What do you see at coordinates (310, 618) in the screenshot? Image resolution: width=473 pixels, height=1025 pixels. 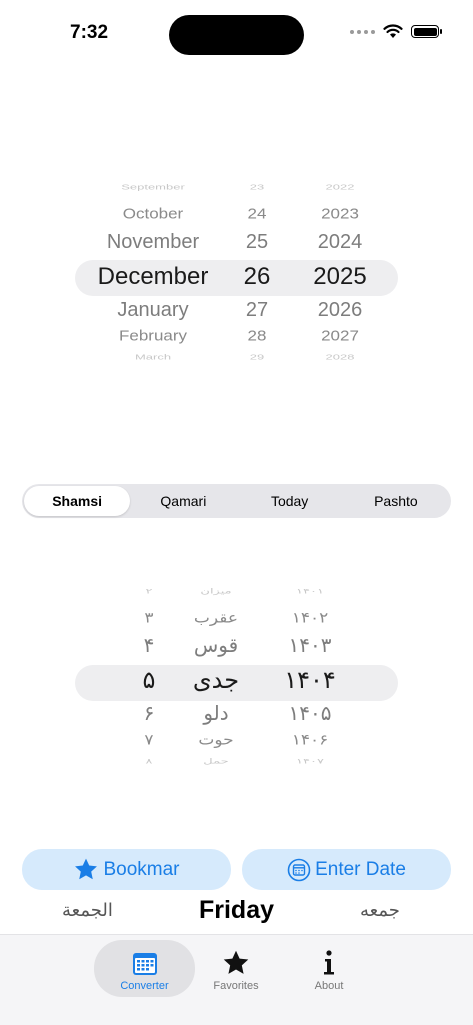 I see `shamsi-year-option: ۱۴۰۲` at bounding box center [310, 618].